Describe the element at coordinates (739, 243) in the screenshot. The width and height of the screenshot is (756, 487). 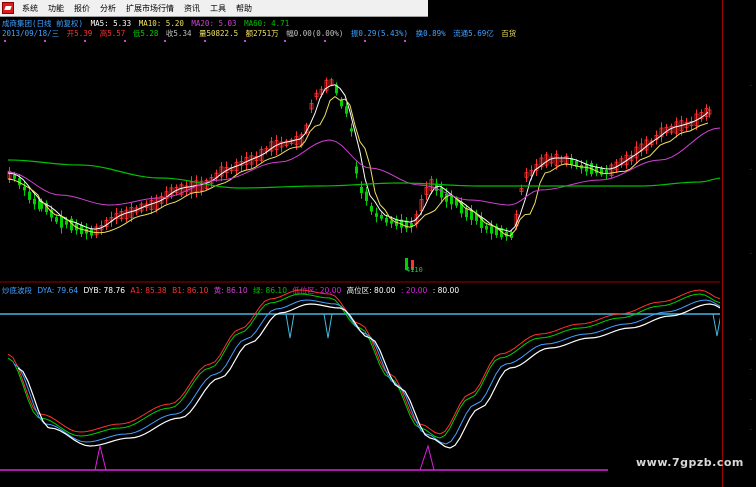
I see `price-axis: · · · · · · ·` at that location.